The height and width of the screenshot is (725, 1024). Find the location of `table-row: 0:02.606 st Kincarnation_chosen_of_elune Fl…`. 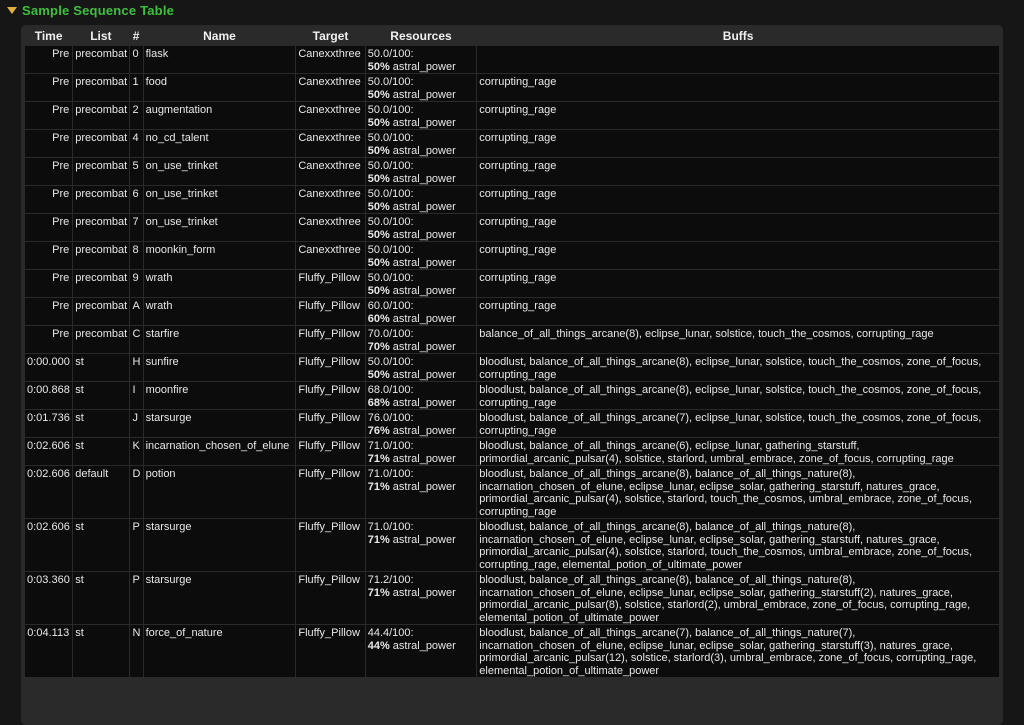

table-row: 0:02.606 st Kincarnation_chosen_of_elune Fl… is located at coordinates (511, 451).